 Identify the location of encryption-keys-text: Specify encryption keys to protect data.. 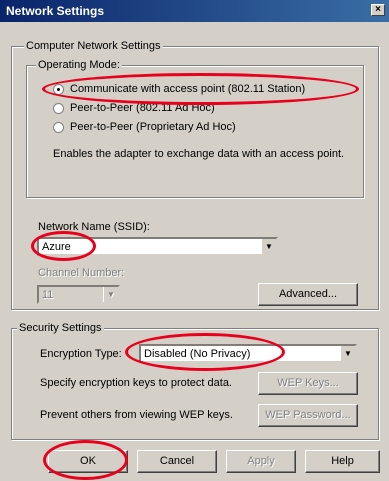
(136, 383).